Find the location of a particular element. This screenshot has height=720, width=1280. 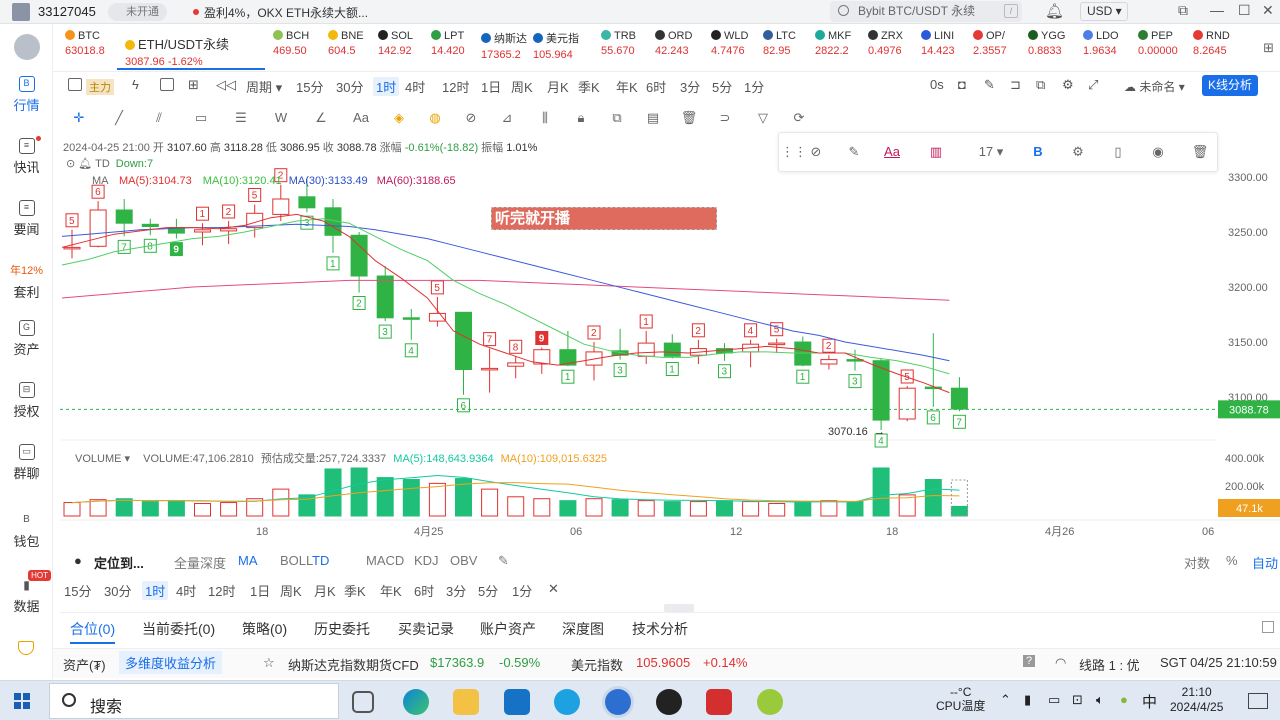

ticker-ord: ORD 42.243 is located at coordinates (673, 50).